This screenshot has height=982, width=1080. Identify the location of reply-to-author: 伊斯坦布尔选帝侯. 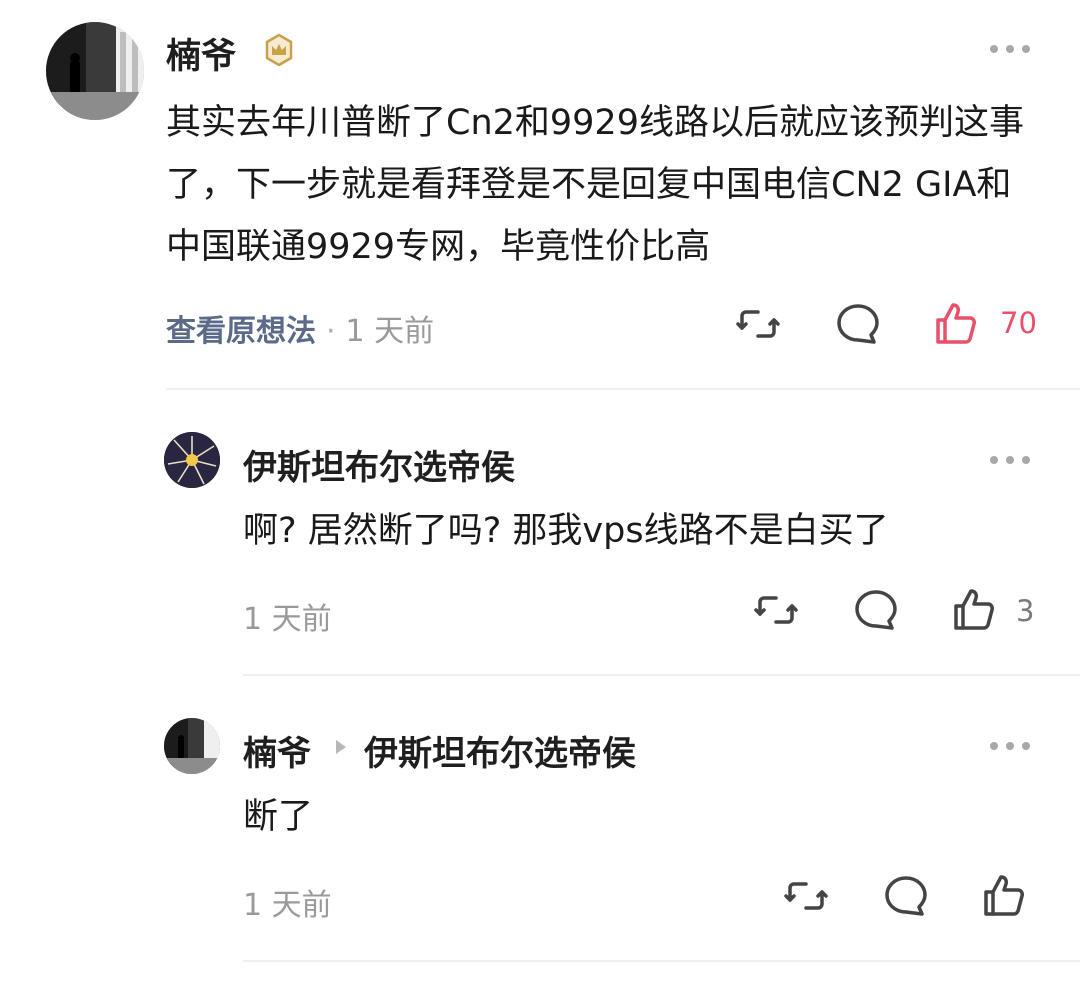
(500, 750).